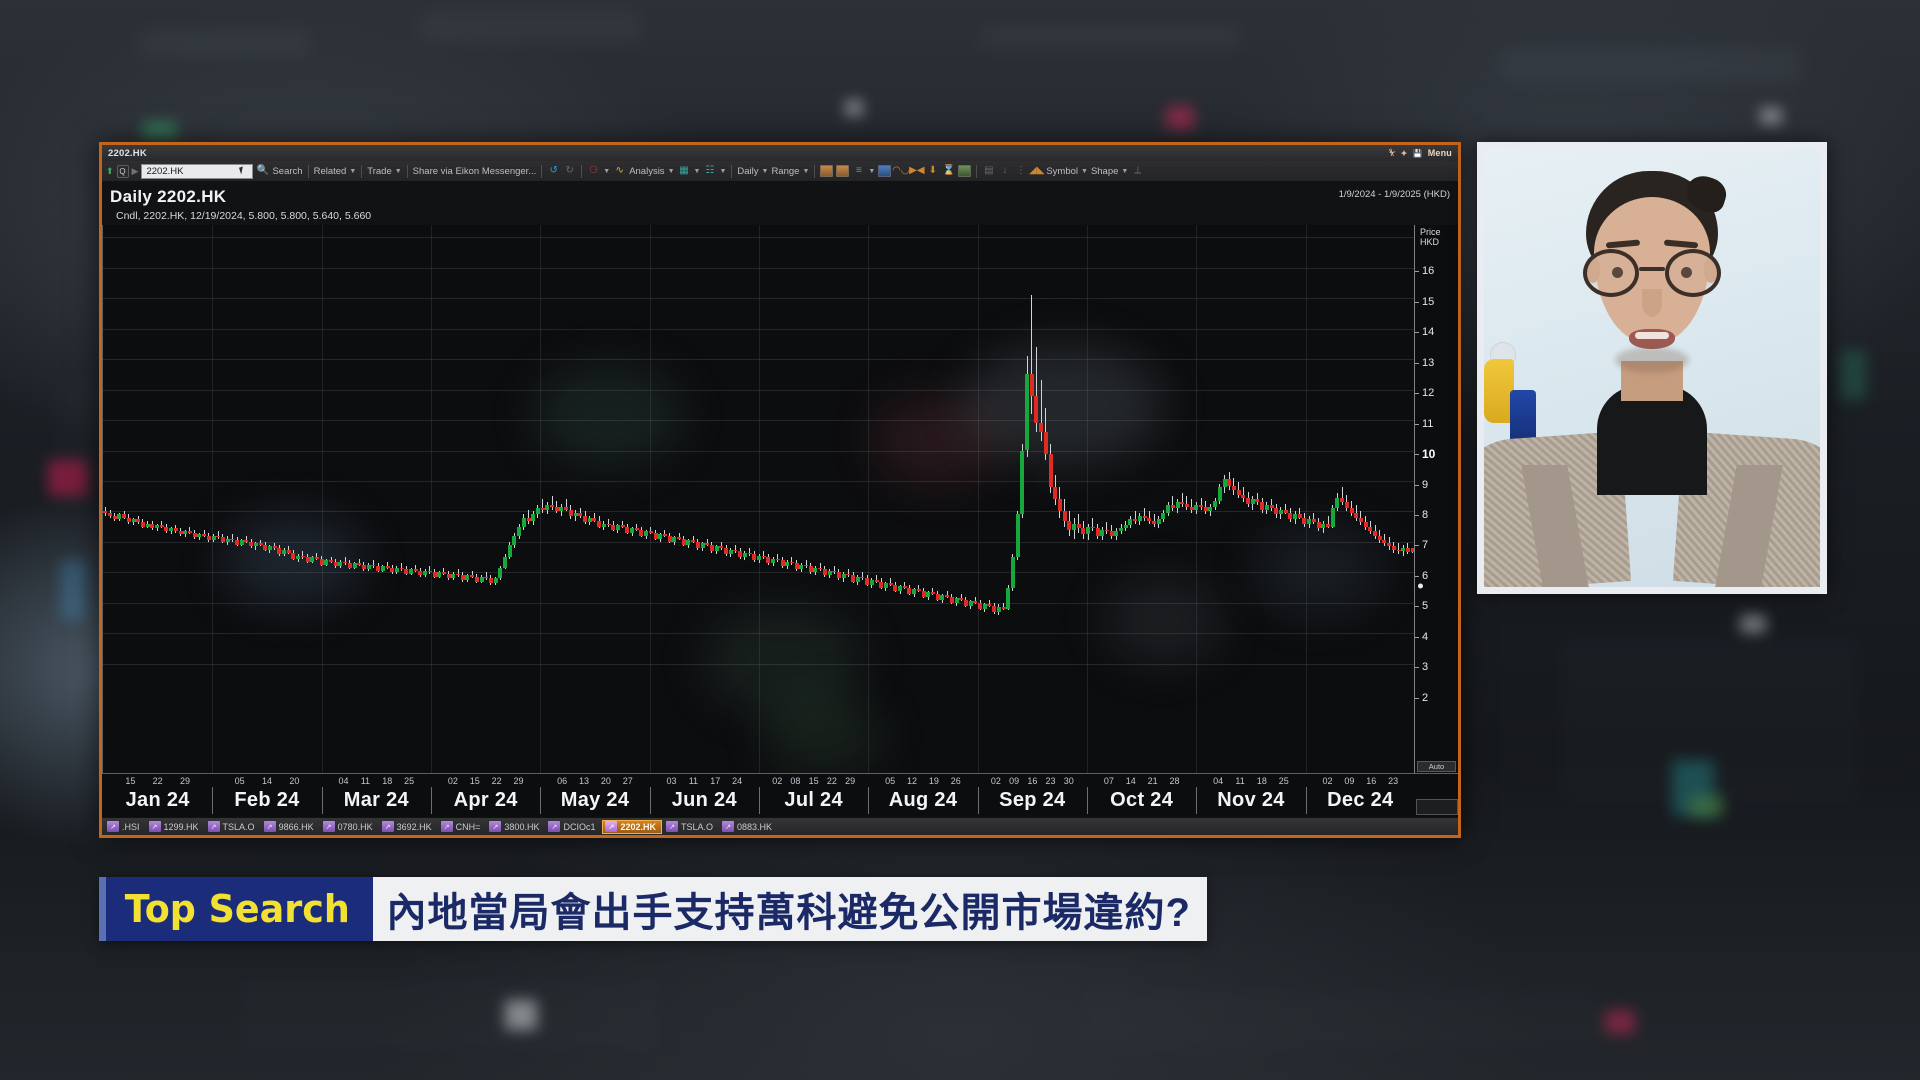 The image size is (1920, 1080). I want to click on ticker-item: ↗ 1299.HK, so click(175, 827).